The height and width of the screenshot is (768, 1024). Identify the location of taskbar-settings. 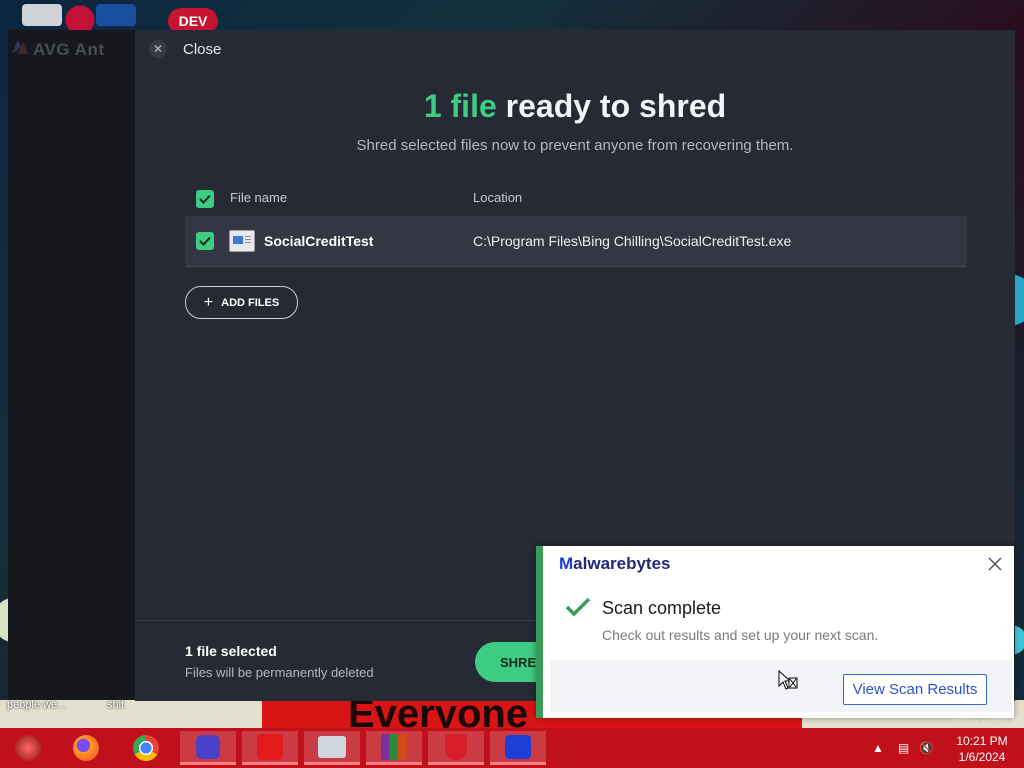
(208, 748).